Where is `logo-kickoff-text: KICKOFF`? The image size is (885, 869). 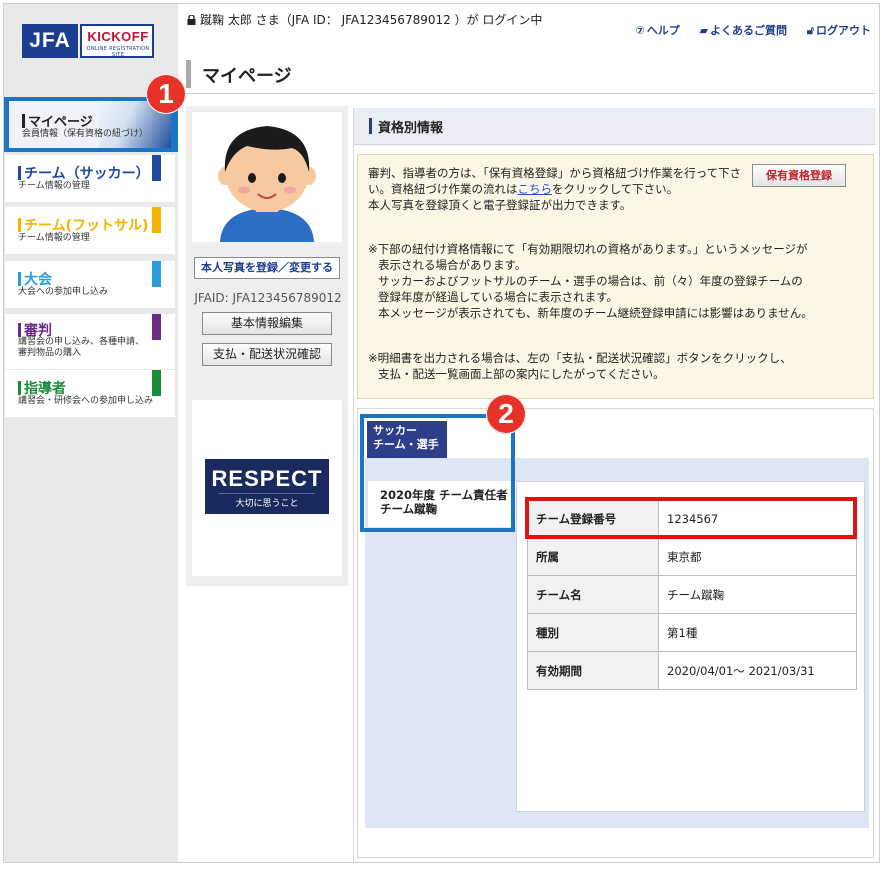
logo-kickoff-text: KICKOFF is located at coordinates (118, 36).